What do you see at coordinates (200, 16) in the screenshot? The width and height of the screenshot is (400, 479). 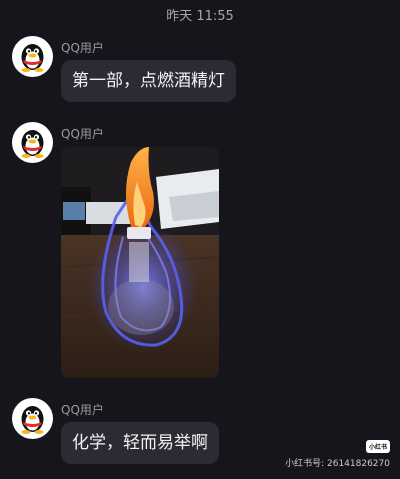 I see `chat-timestamp: 昨天 11:55` at bounding box center [200, 16].